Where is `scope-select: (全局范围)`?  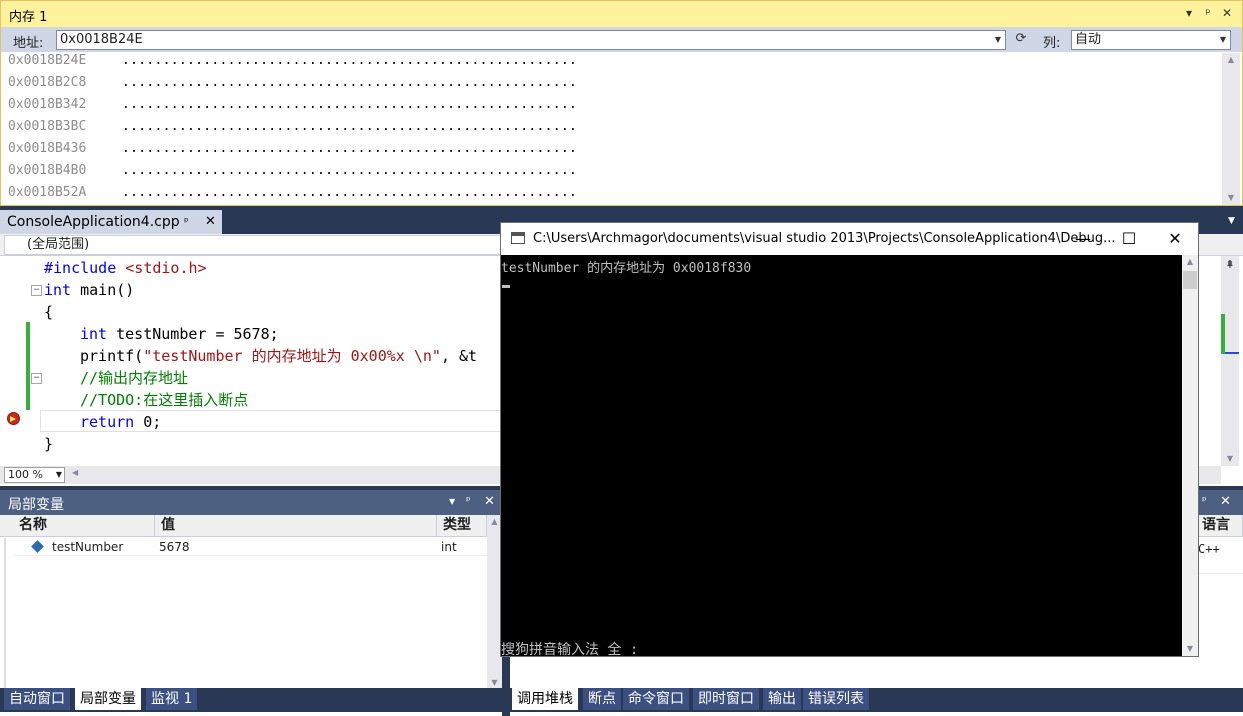
scope-select: (全局范围) is located at coordinates (253, 245).